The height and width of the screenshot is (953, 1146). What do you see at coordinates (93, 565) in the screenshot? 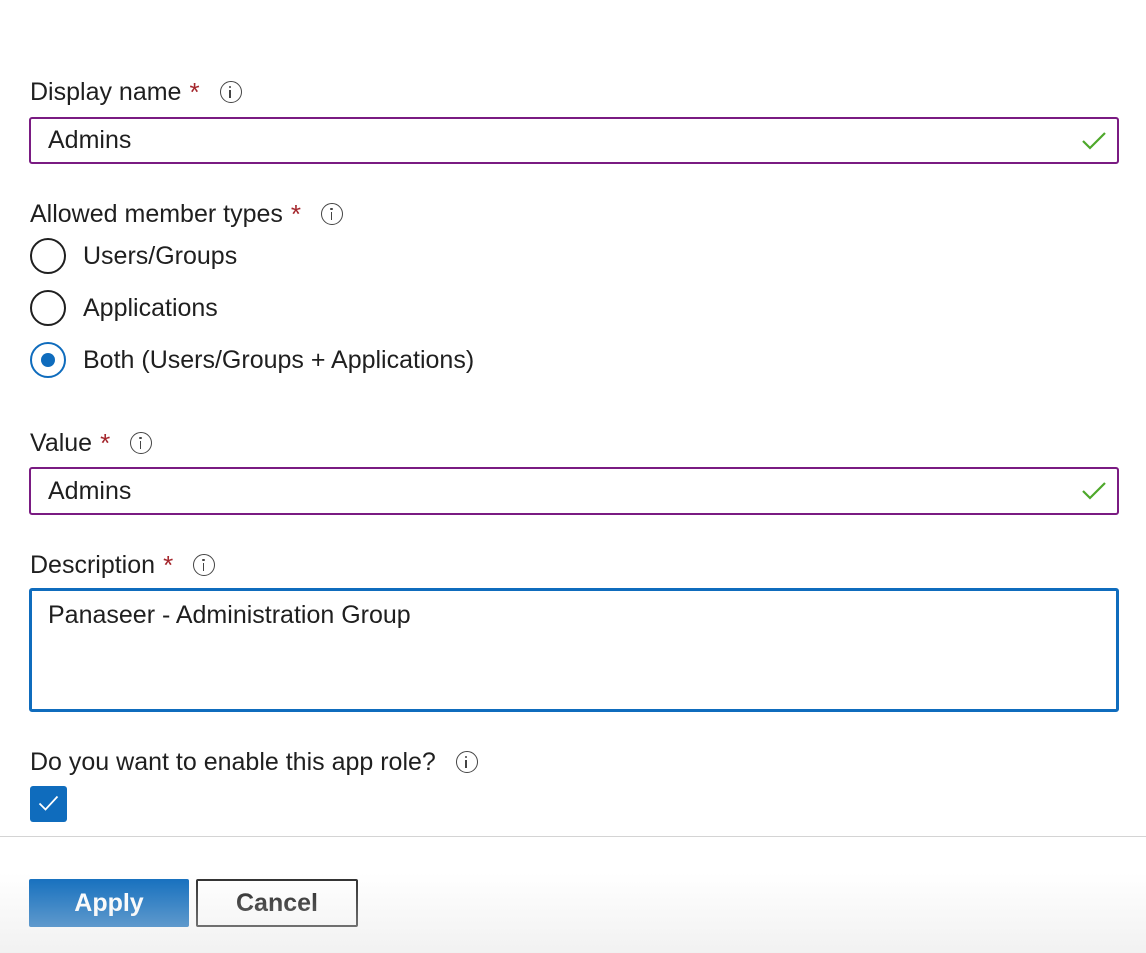
I see `description-label-text: Description` at bounding box center [93, 565].